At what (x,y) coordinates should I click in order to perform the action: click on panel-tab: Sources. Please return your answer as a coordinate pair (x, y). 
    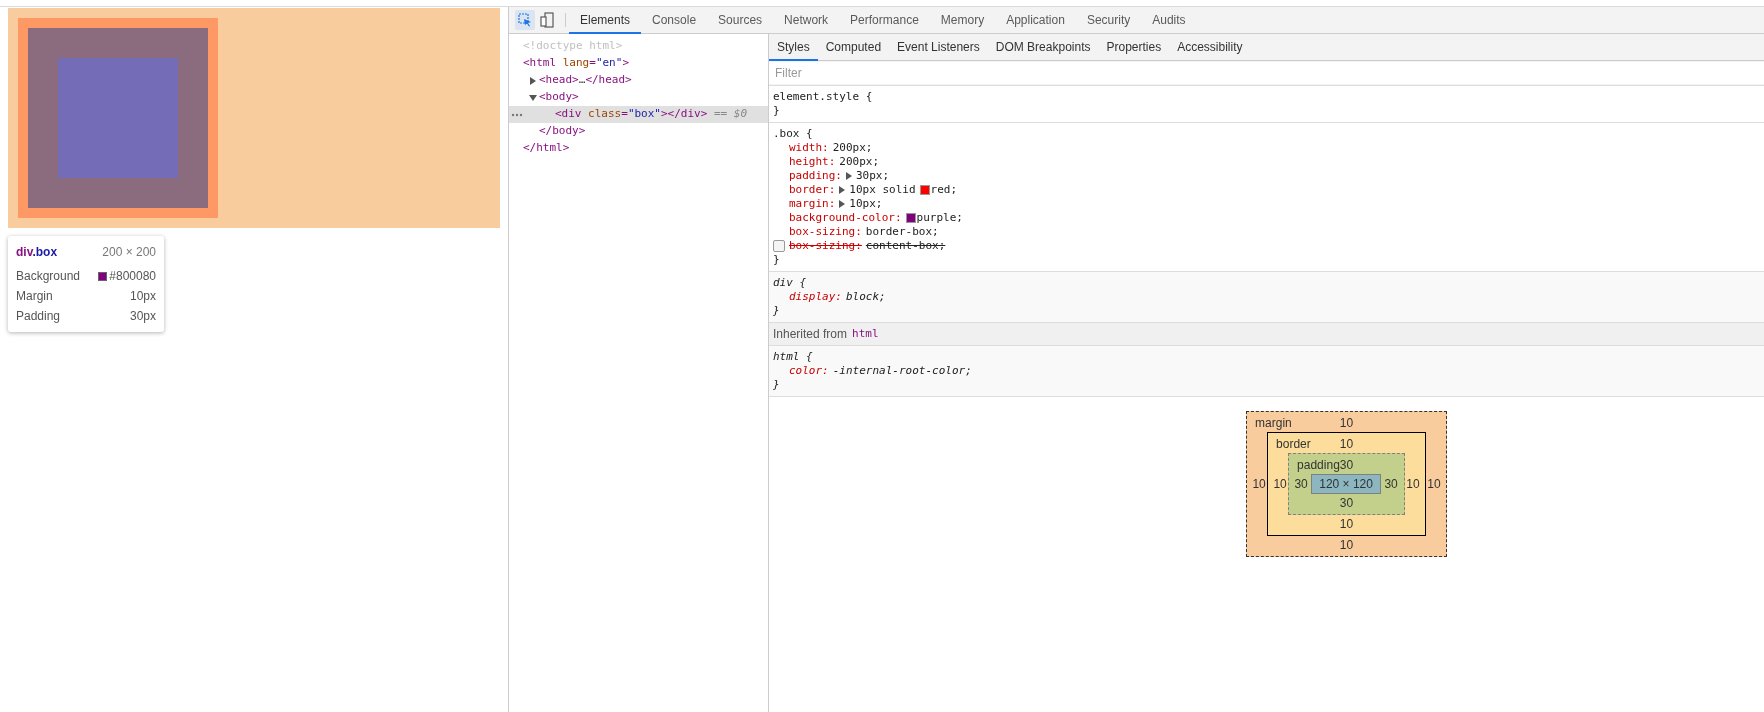
    Looking at the image, I should click on (740, 20).